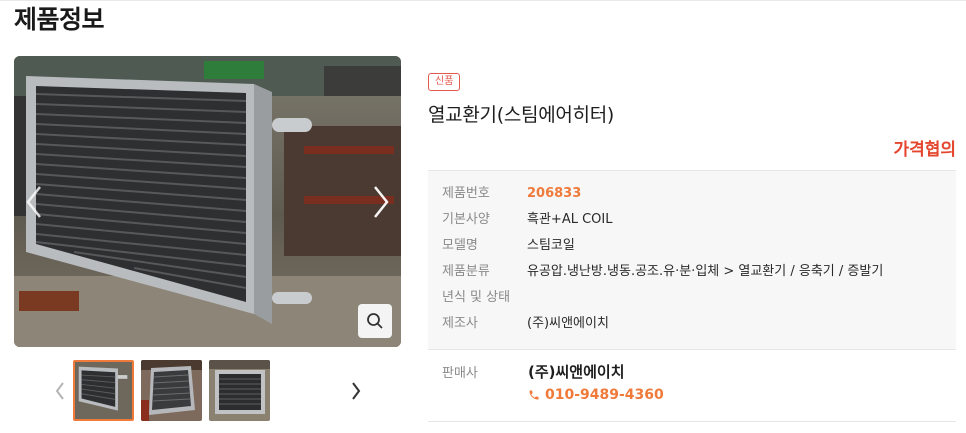  I want to click on info-label: 제품번호, so click(466, 193).